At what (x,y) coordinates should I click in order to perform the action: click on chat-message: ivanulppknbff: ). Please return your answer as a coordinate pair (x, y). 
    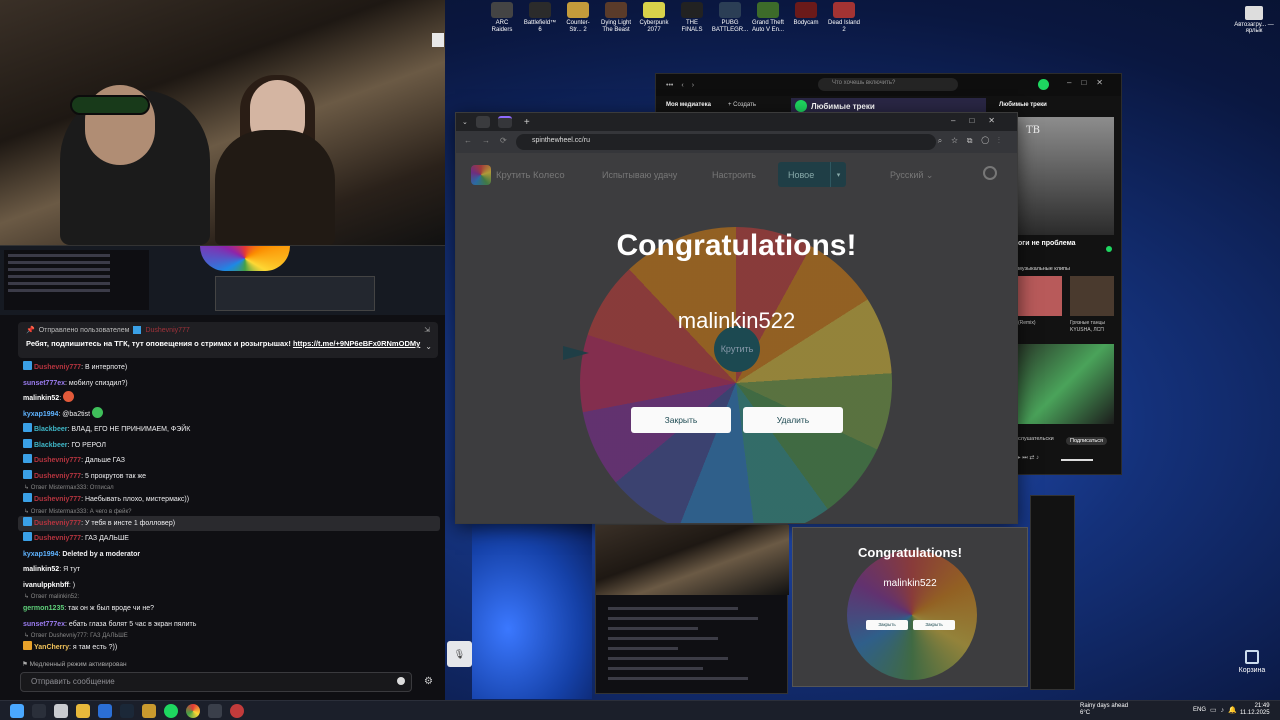
    Looking at the image, I should click on (229, 586).